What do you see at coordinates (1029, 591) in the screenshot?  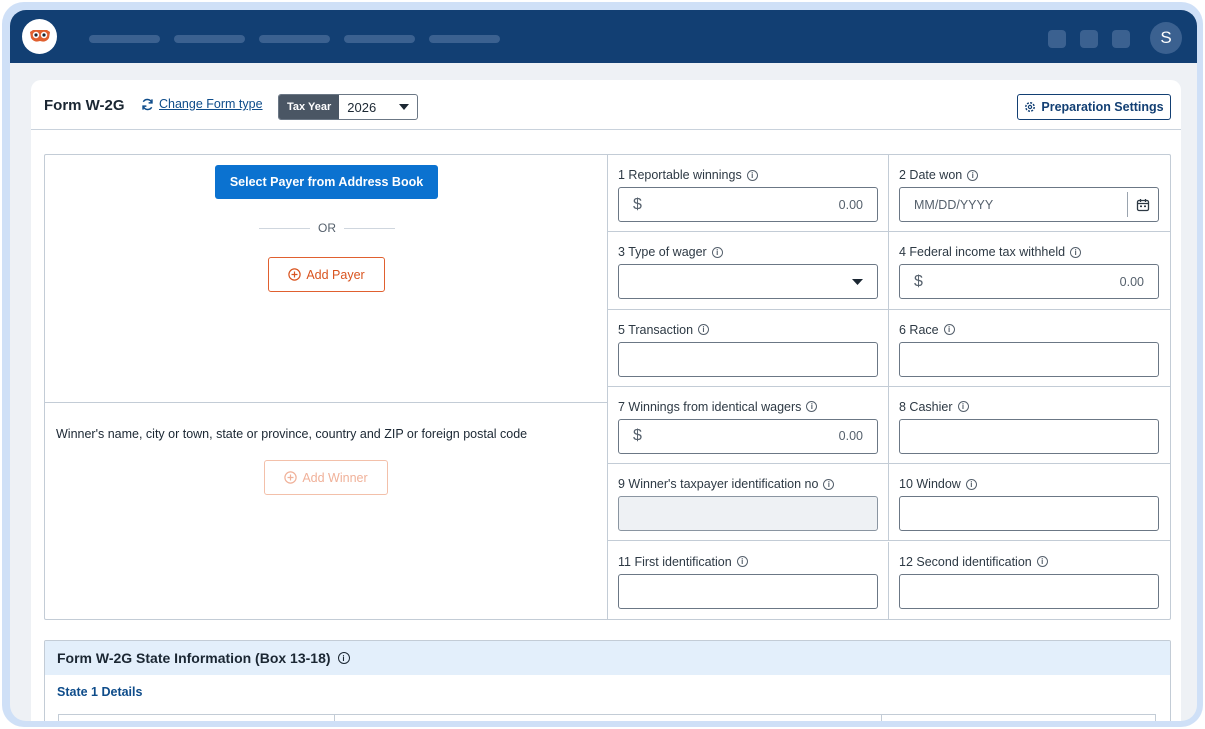 I see `second-identification-input` at bounding box center [1029, 591].